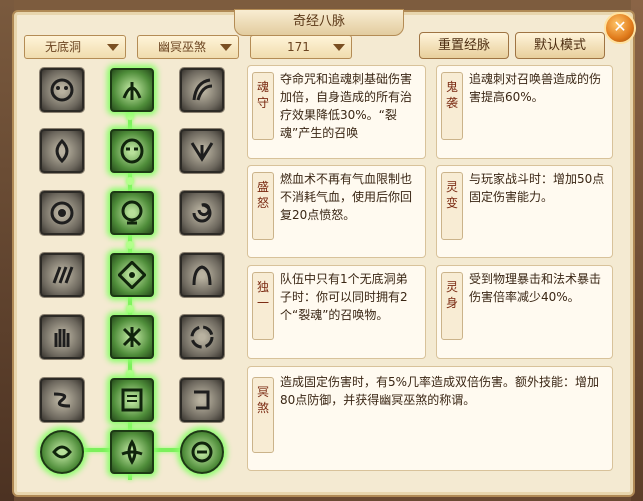 The image size is (643, 501). Describe the element at coordinates (63, 47) in the screenshot. I see `school-dropdown-value: 无底洞` at that location.